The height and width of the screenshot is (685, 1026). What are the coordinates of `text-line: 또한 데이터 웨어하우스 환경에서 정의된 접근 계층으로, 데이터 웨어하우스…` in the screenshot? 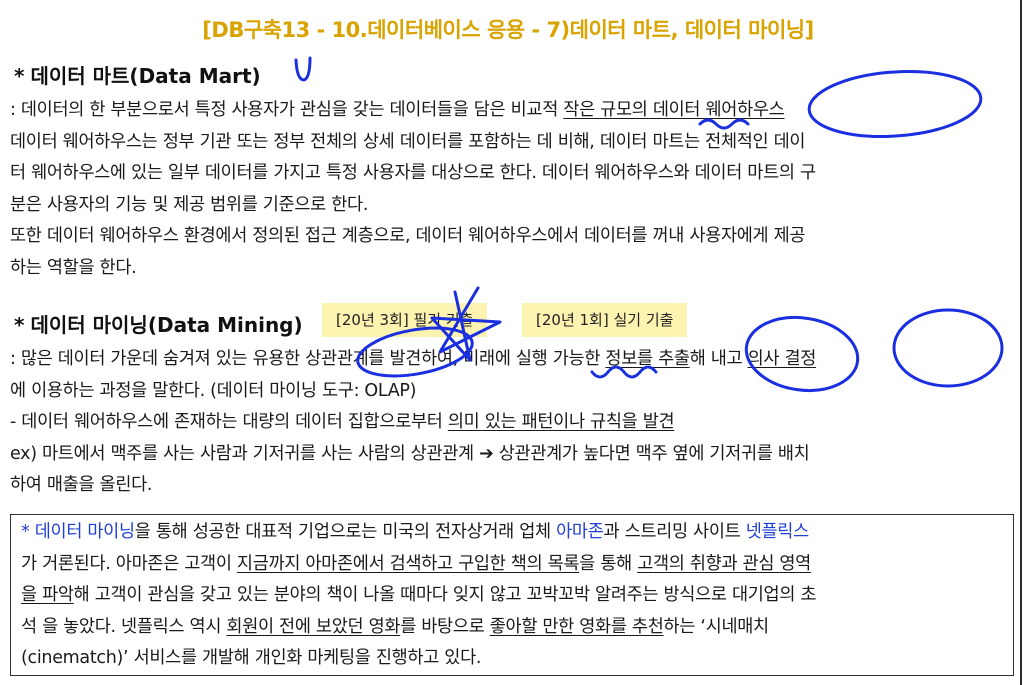 It's located at (408, 236).